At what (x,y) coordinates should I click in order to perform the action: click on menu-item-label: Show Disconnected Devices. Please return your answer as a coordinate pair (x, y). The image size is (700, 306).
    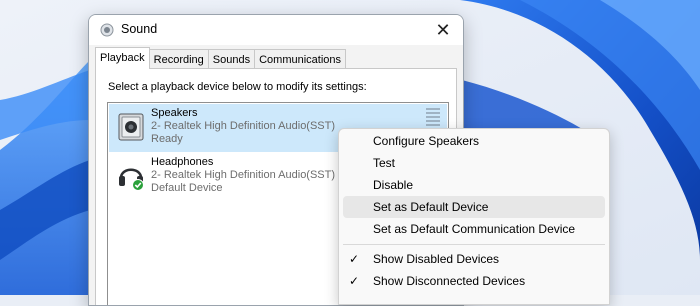
    Looking at the image, I should click on (449, 281).